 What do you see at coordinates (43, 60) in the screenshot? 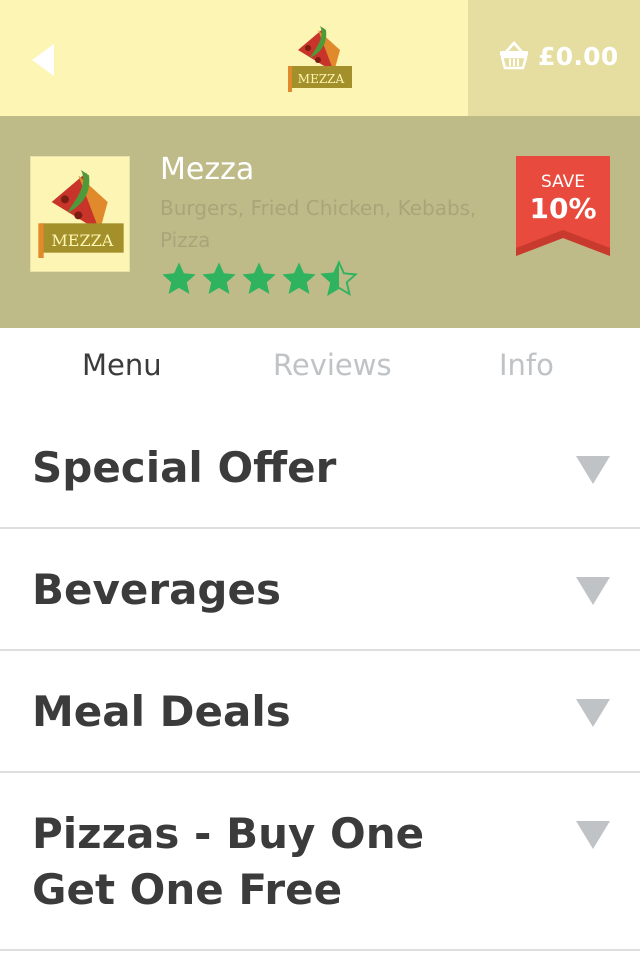
I see `back-arrow-icon` at bounding box center [43, 60].